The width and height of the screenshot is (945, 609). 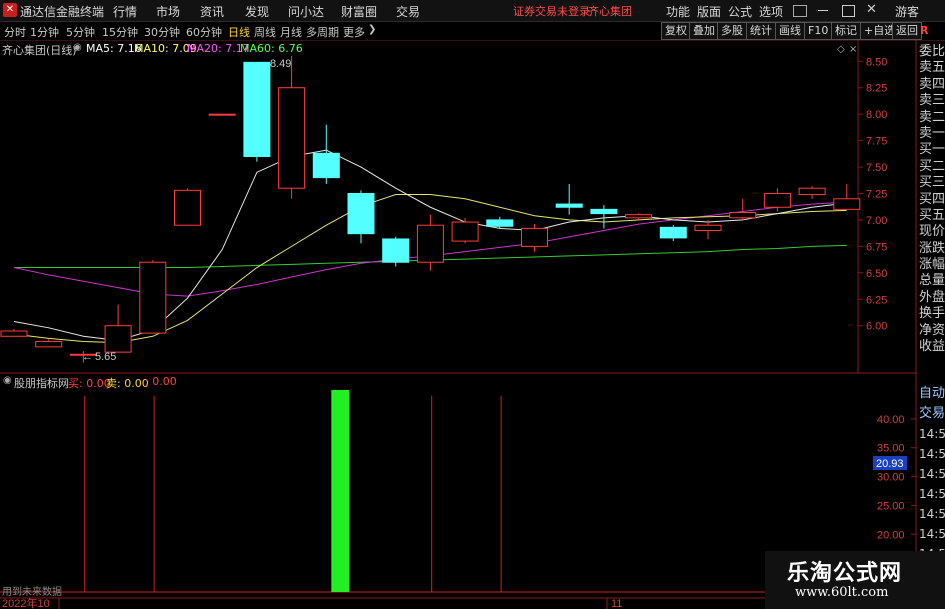 I want to click on indicator-axis: 40.0035.0030.0025.0020.0015.00, so click(x=896, y=492).